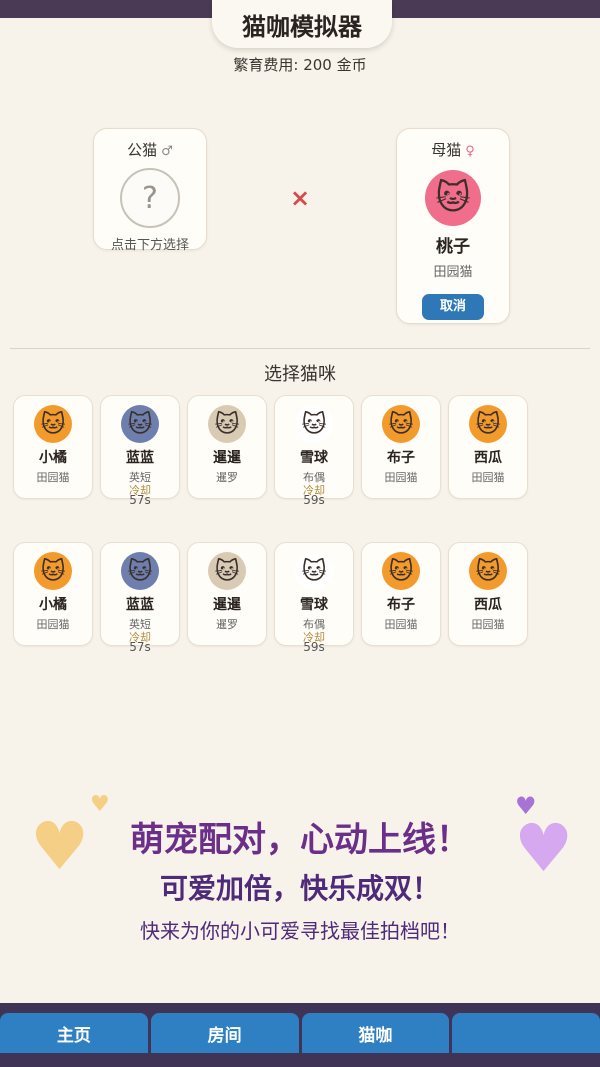 This screenshot has height=1067, width=600. What do you see at coordinates (167, 151) in the screenshot?
I see `male-symbol-icon: ♂` at bounding box center [167, 151].